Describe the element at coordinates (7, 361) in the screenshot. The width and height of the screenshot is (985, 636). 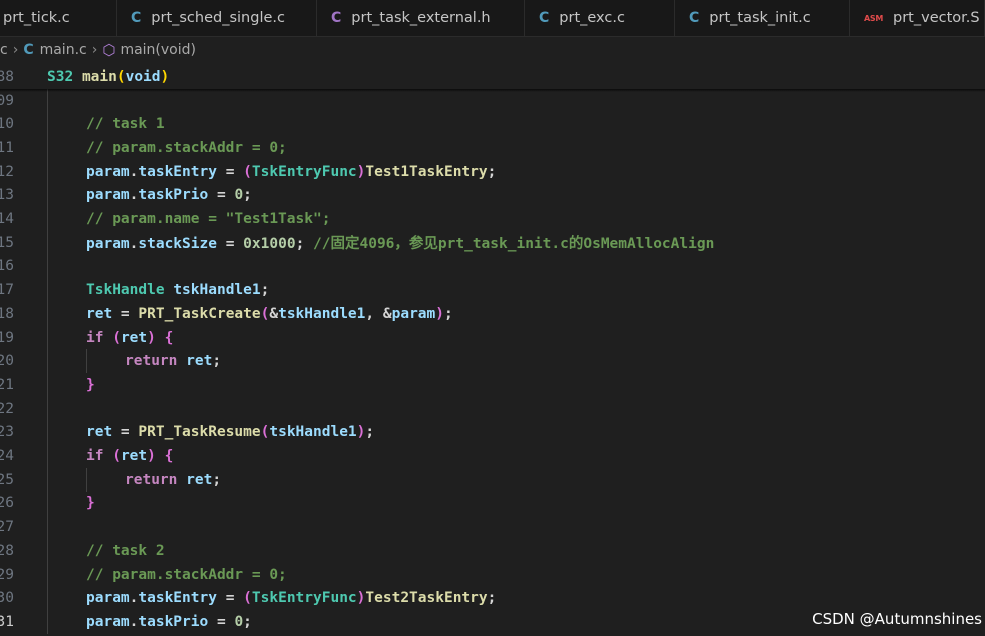
I see `line-number: 20` at that location.